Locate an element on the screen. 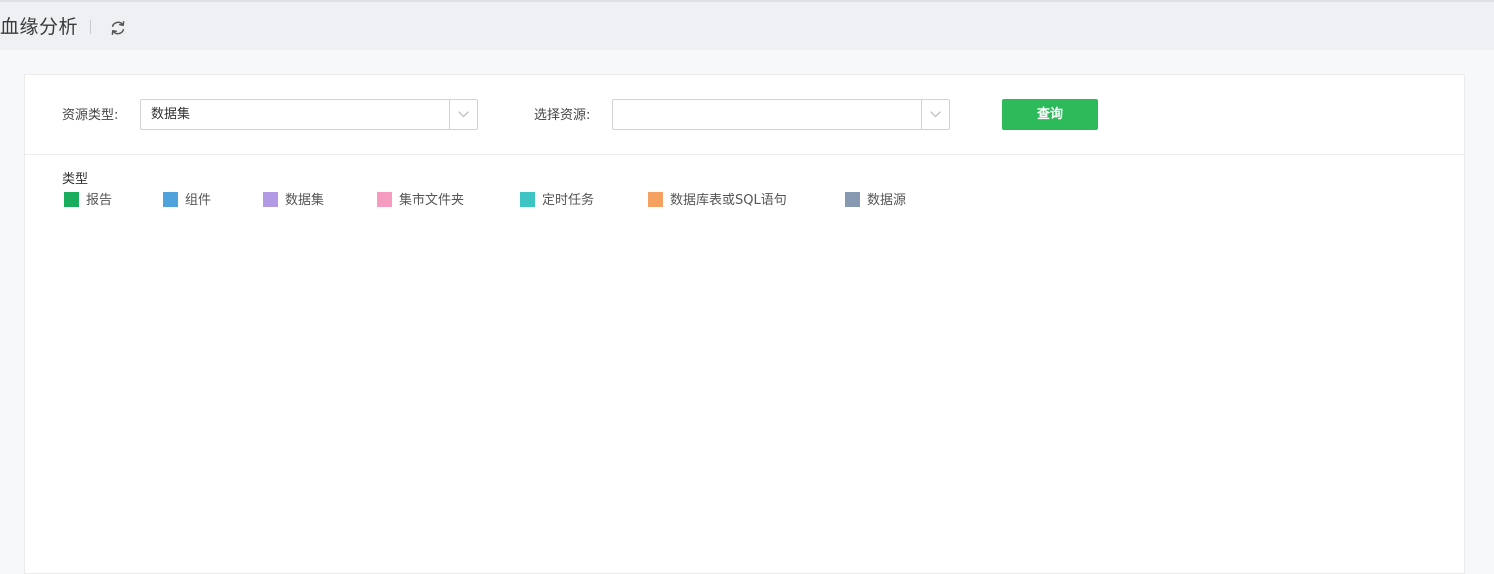 This screenshot has height=574, width=1494. select-resource-select is located at coordinates (781, 114).